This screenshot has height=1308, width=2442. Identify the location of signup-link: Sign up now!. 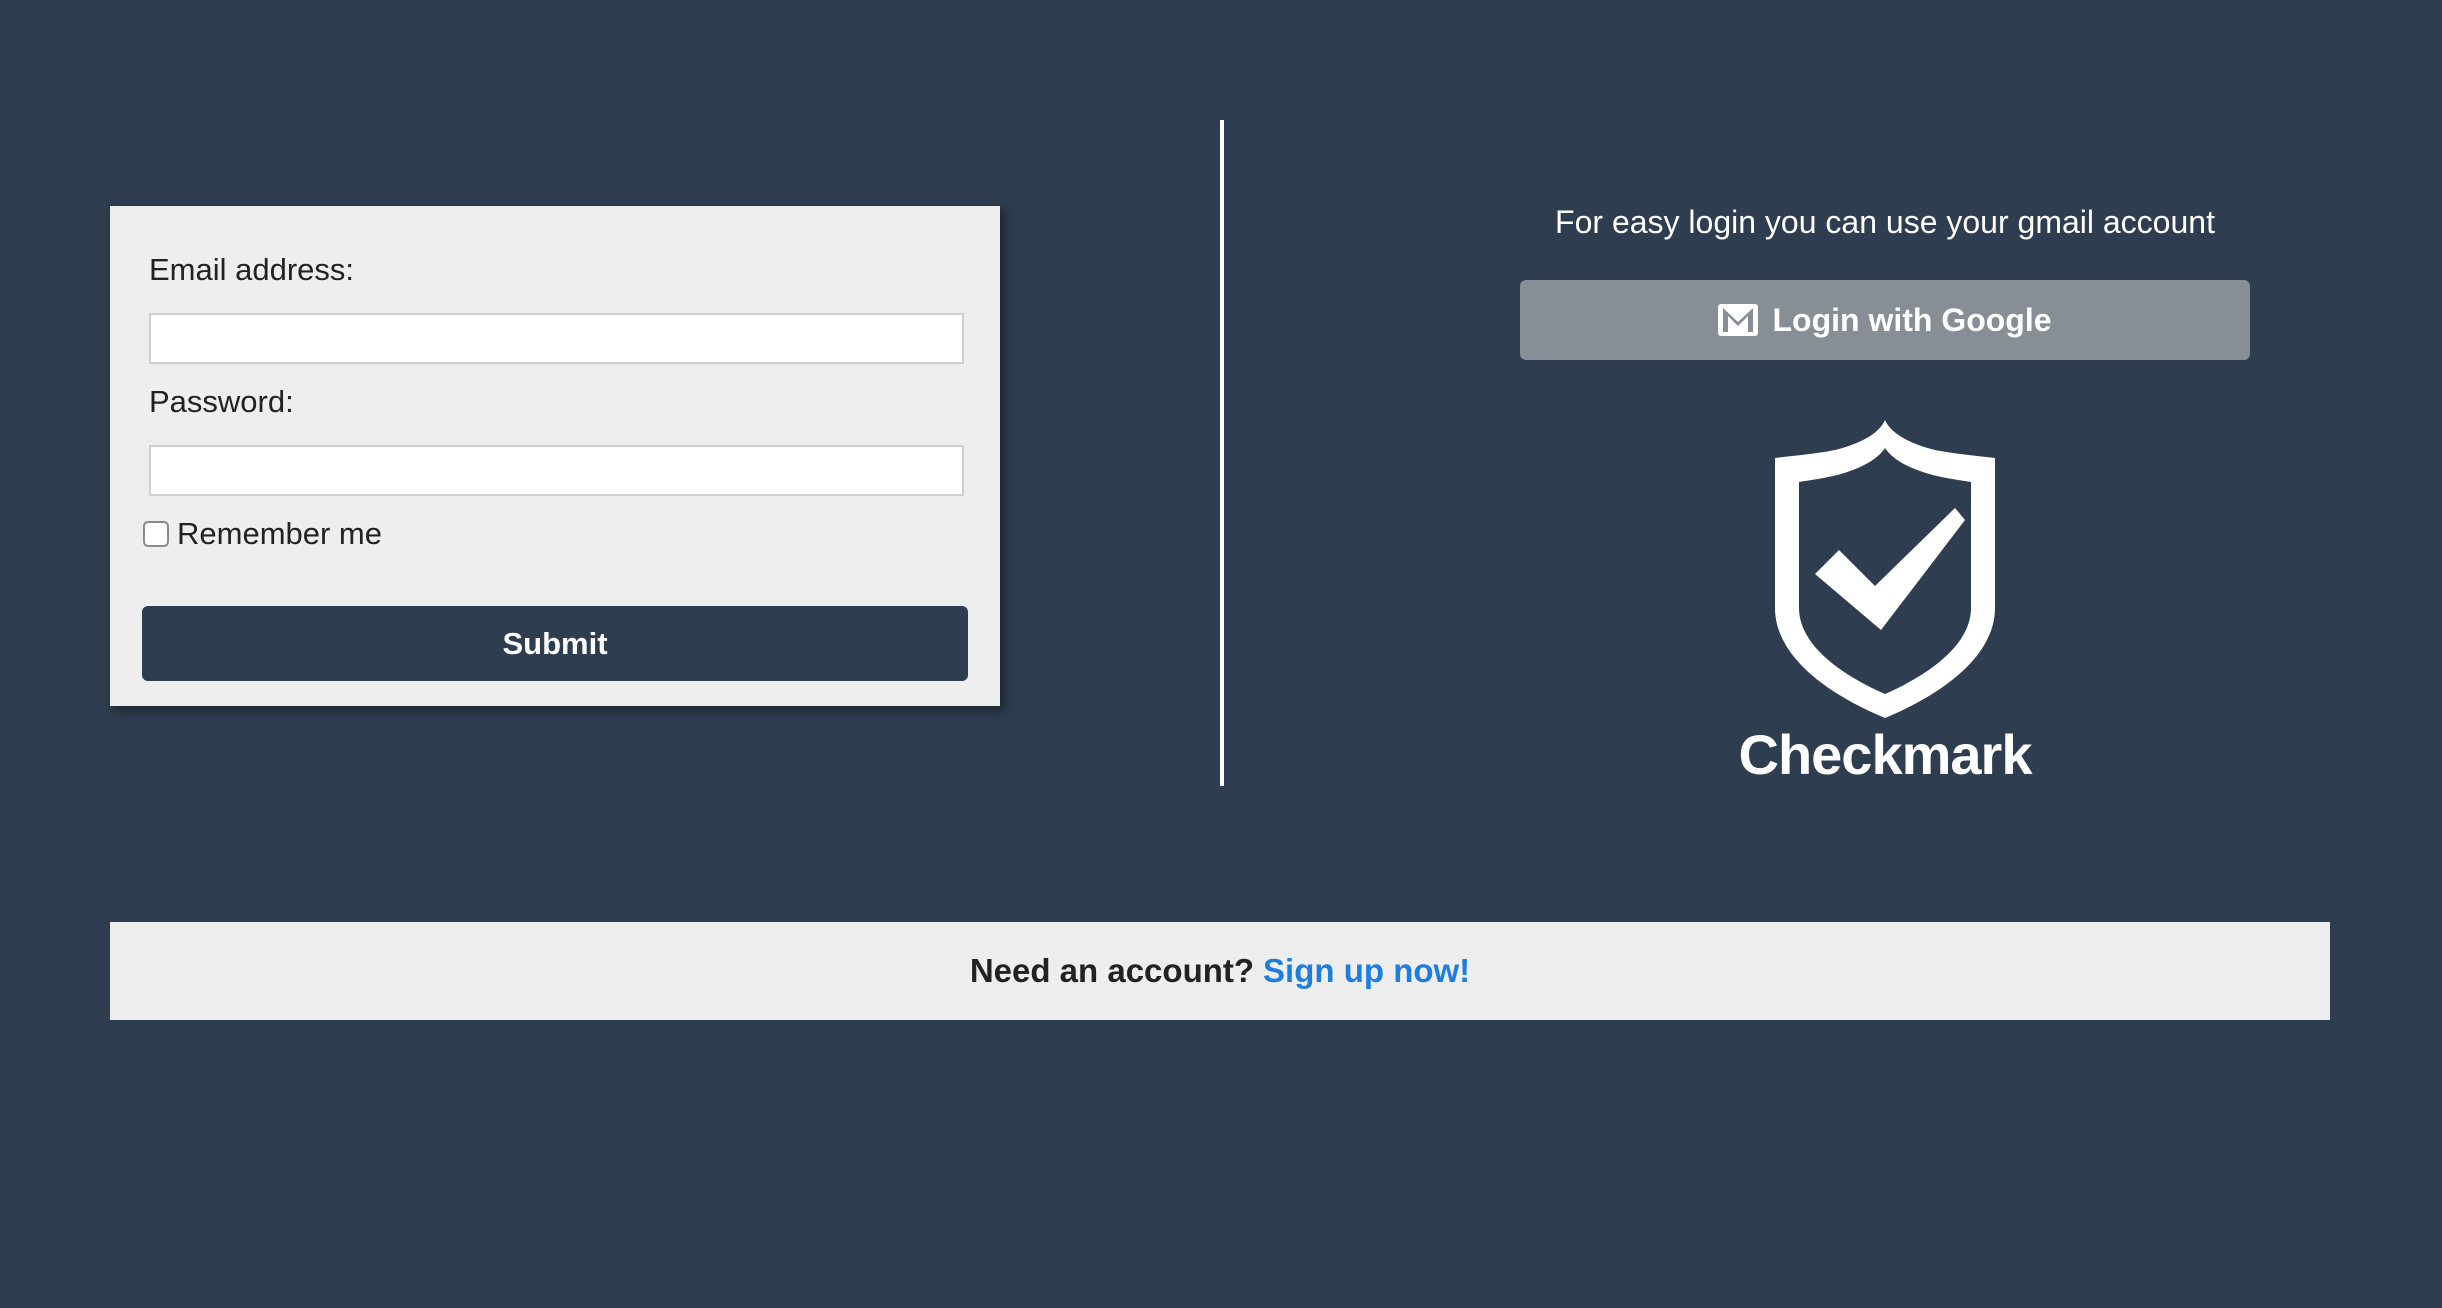
(1366, 971).